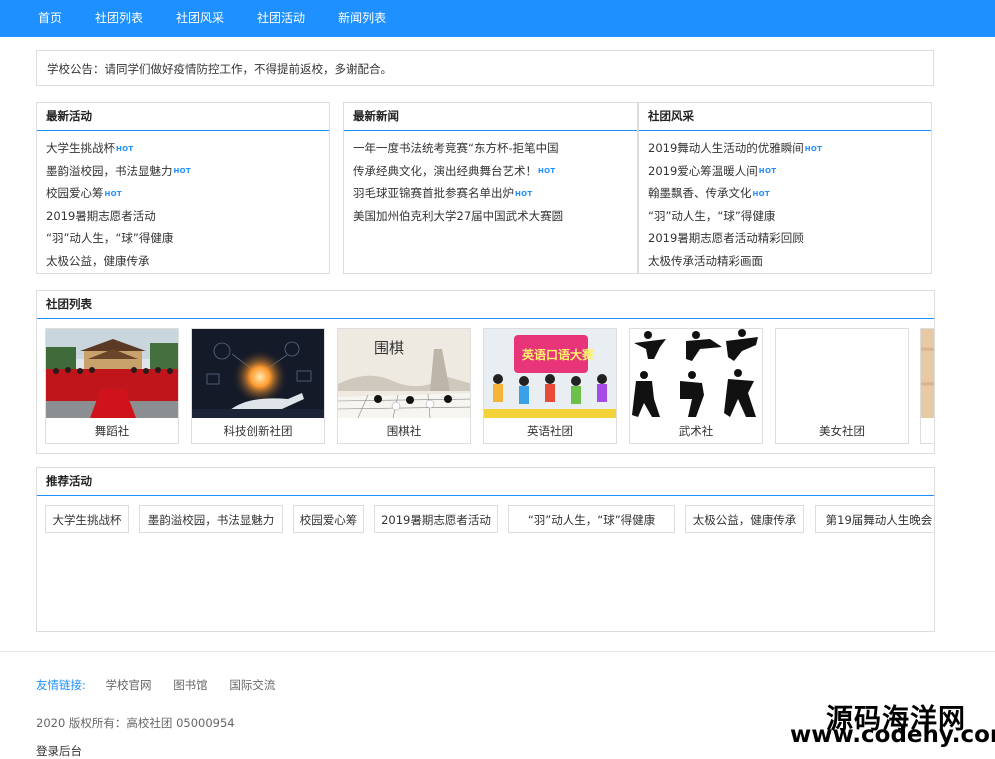  I want to click on english-poster-caption: 英语口语大赛, so click(558, 354).